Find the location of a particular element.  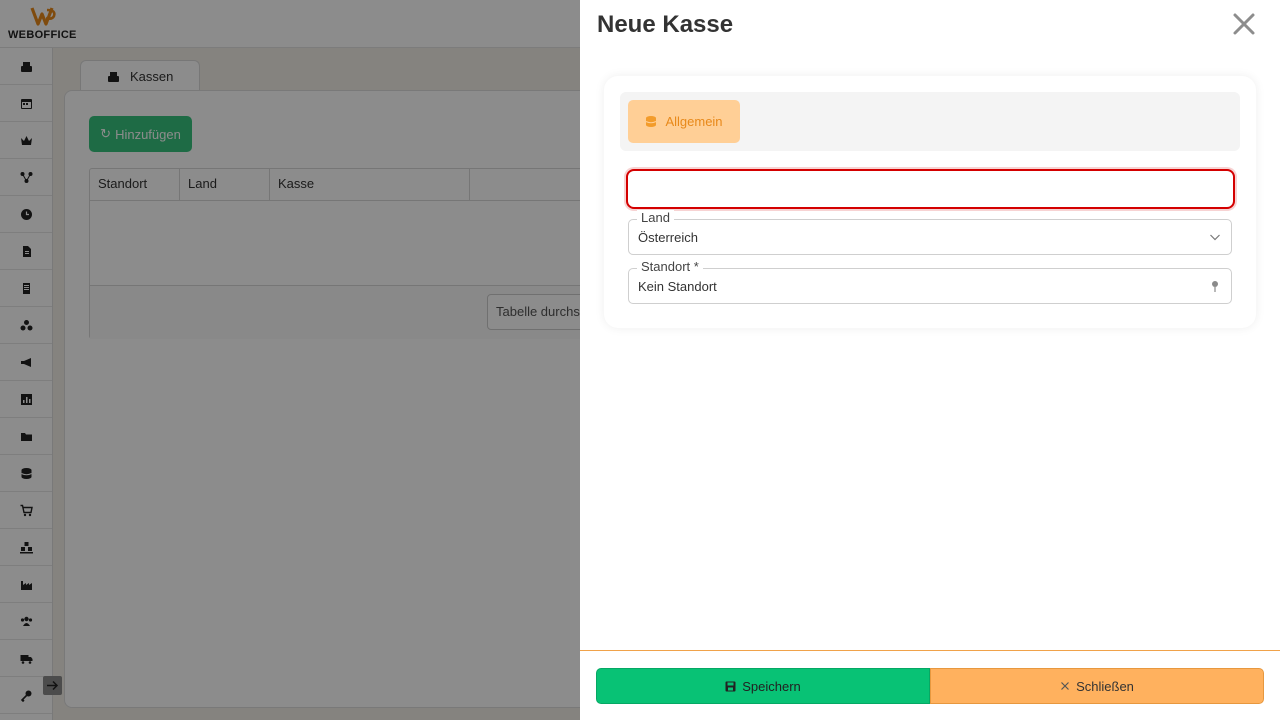

save-button: Speichern is located at coordinates (763, 686).